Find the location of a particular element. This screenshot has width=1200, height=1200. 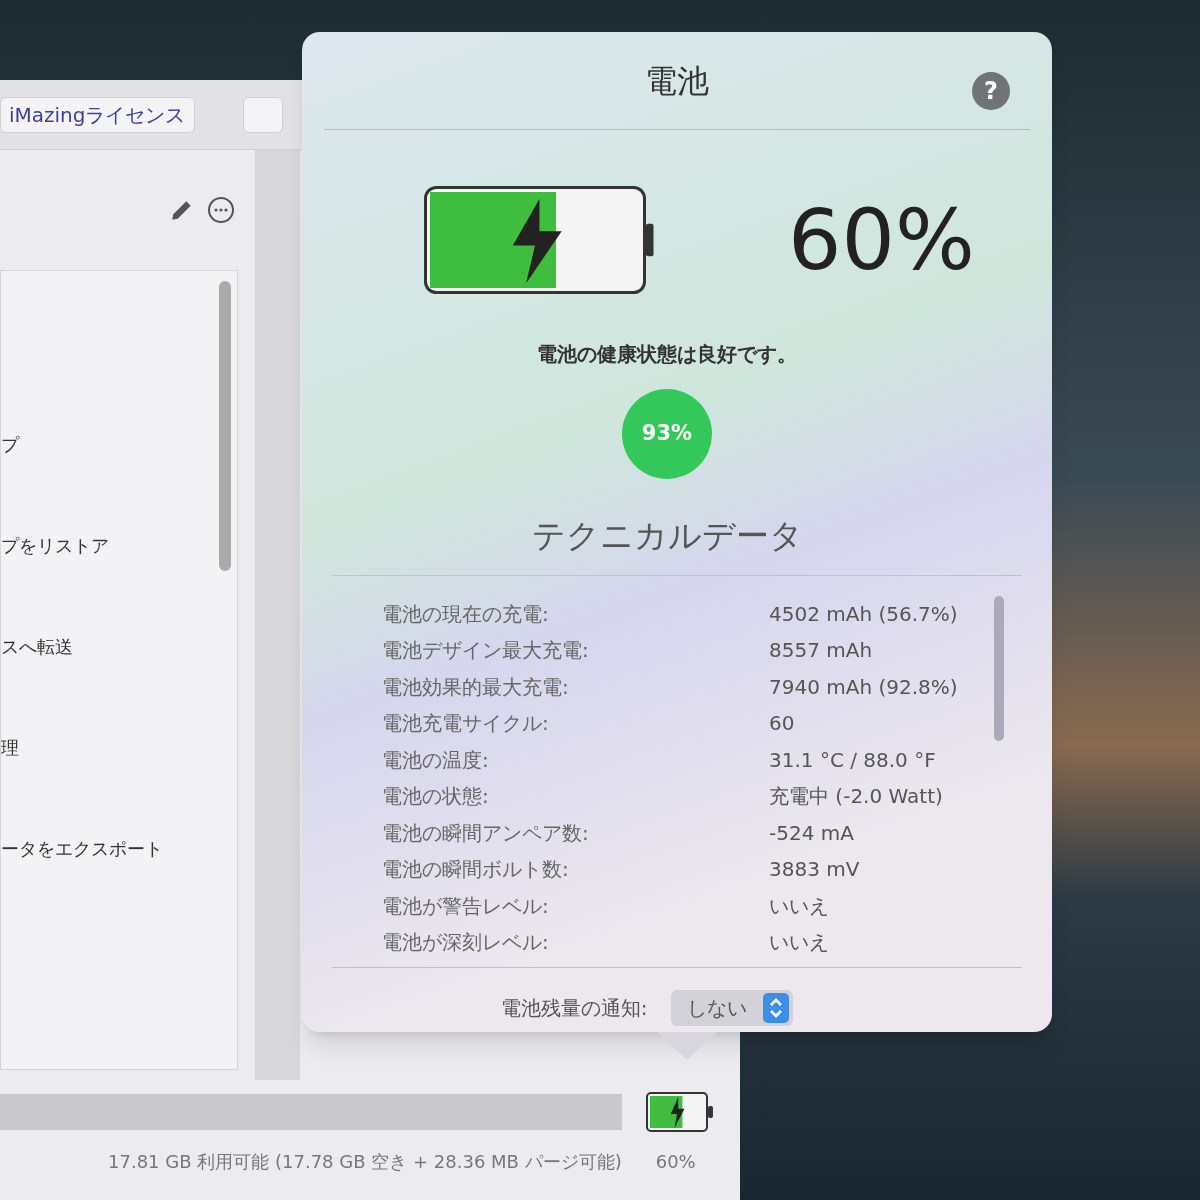

row-value: 60 is located at coordinates (782, 724).